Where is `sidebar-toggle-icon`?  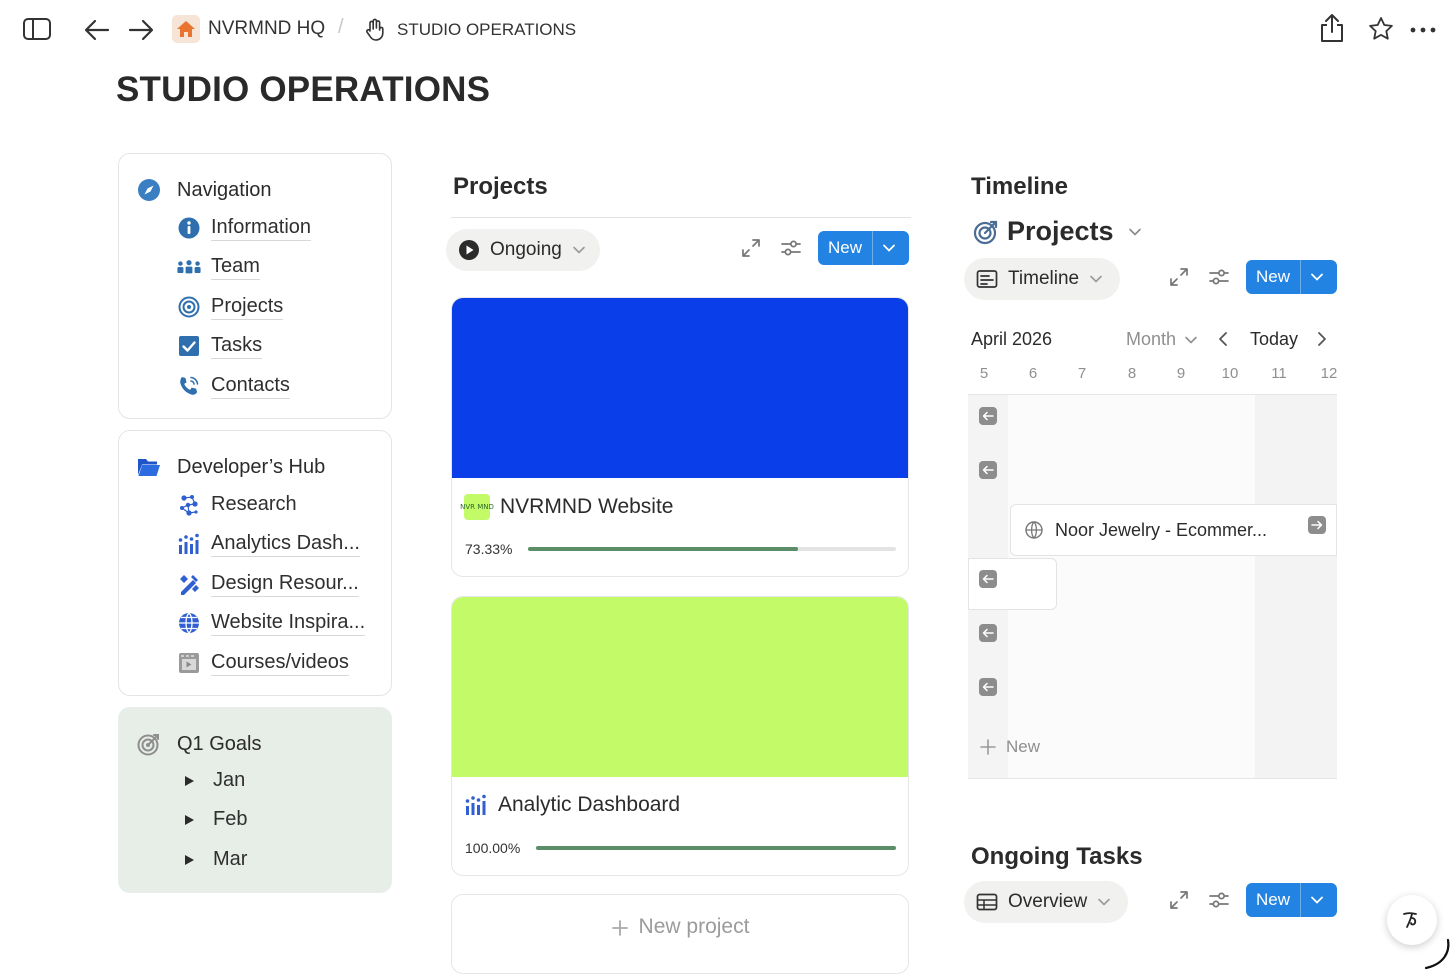 sidebar-toggle-icon is located at coordinates (37, 29).